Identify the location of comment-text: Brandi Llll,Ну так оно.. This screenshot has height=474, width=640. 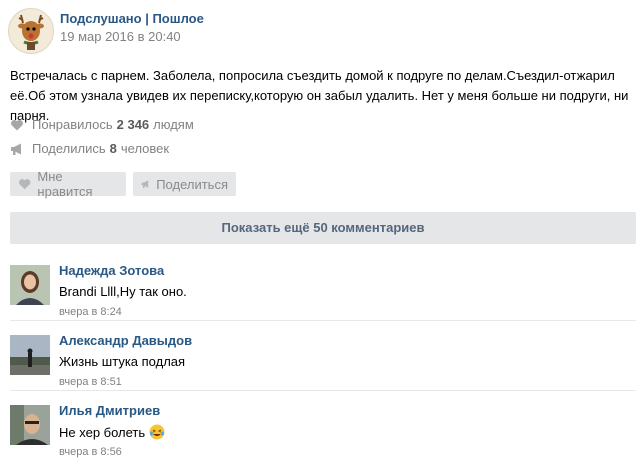
(123, 291).